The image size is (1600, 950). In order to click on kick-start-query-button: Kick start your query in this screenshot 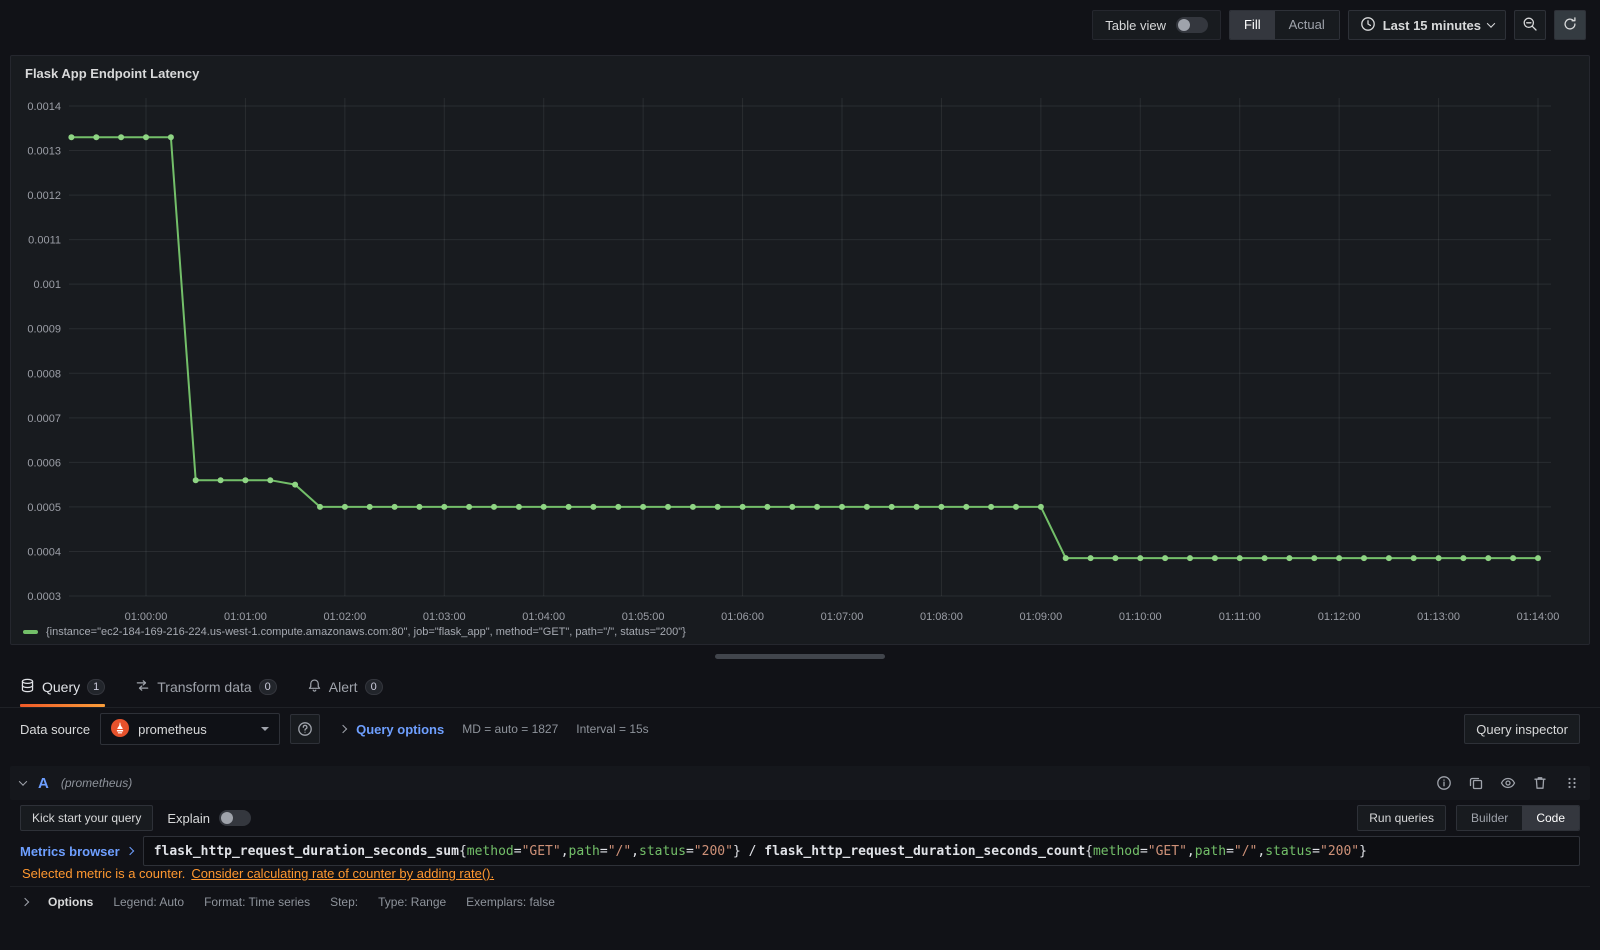, I will do `click(87, 818)`.